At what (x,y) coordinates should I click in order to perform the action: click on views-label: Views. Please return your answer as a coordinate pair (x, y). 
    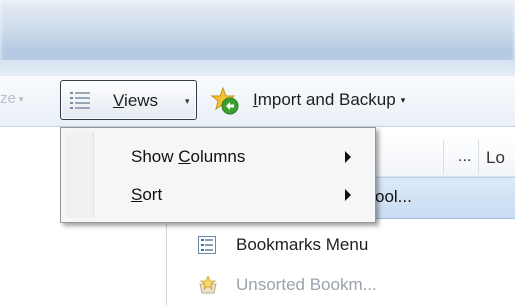
    Looking at the image, I should click on (136, 100).